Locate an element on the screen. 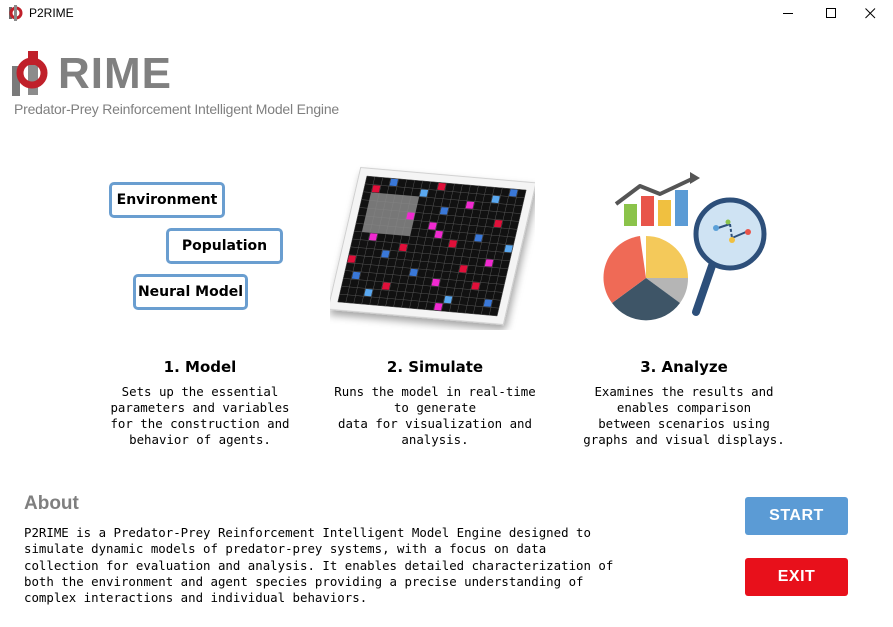 This screenshot has width=893, height=627. title-bar: P2RIME is located at coordinates (446, 13).